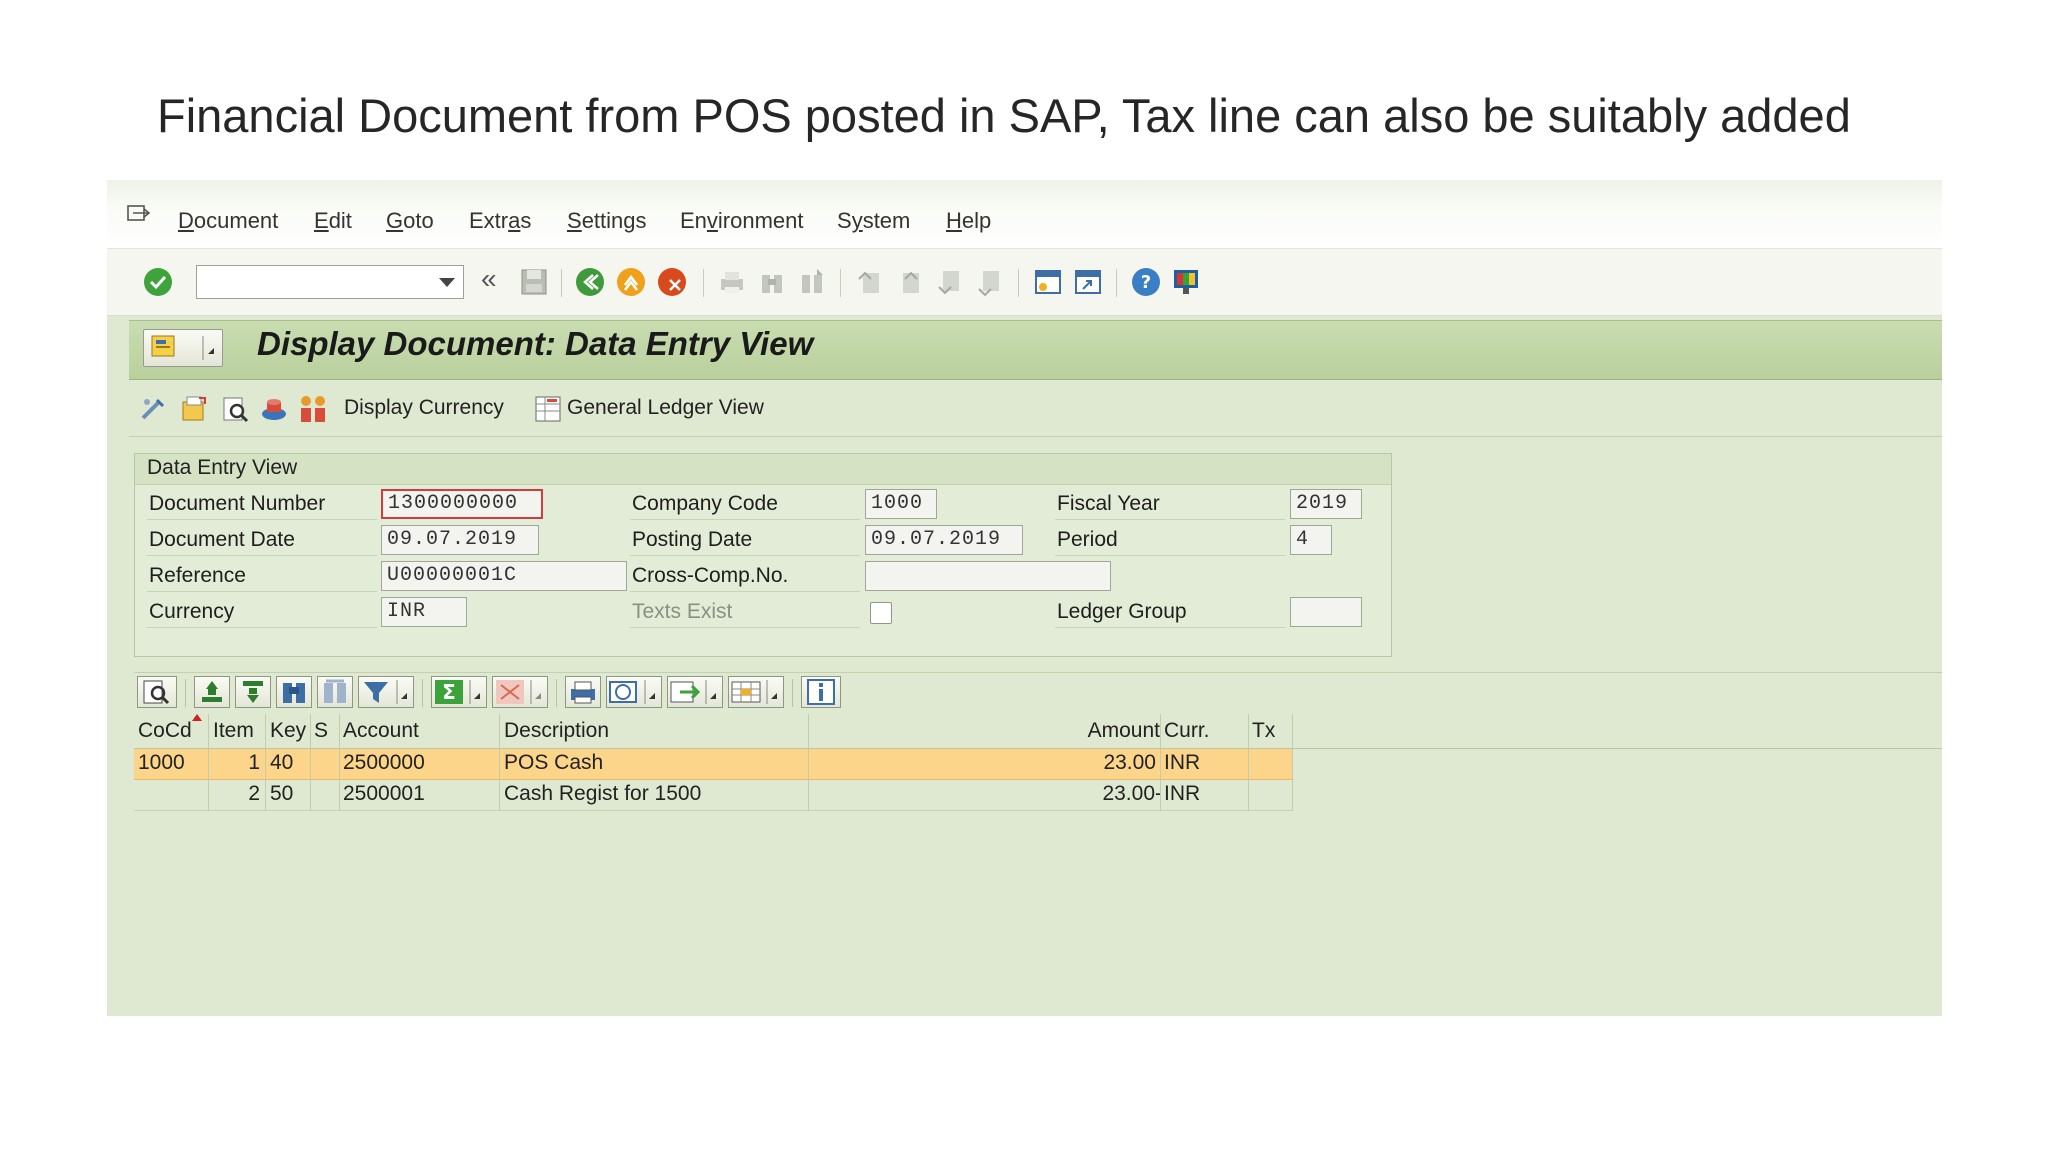  Describe the element at coordinates (158, 282) in the screenshot. I see `enter-check-icon` at that location.